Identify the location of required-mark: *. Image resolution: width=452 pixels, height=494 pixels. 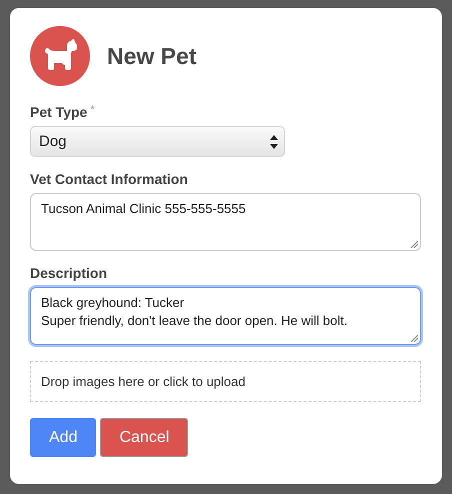
(92, 110).